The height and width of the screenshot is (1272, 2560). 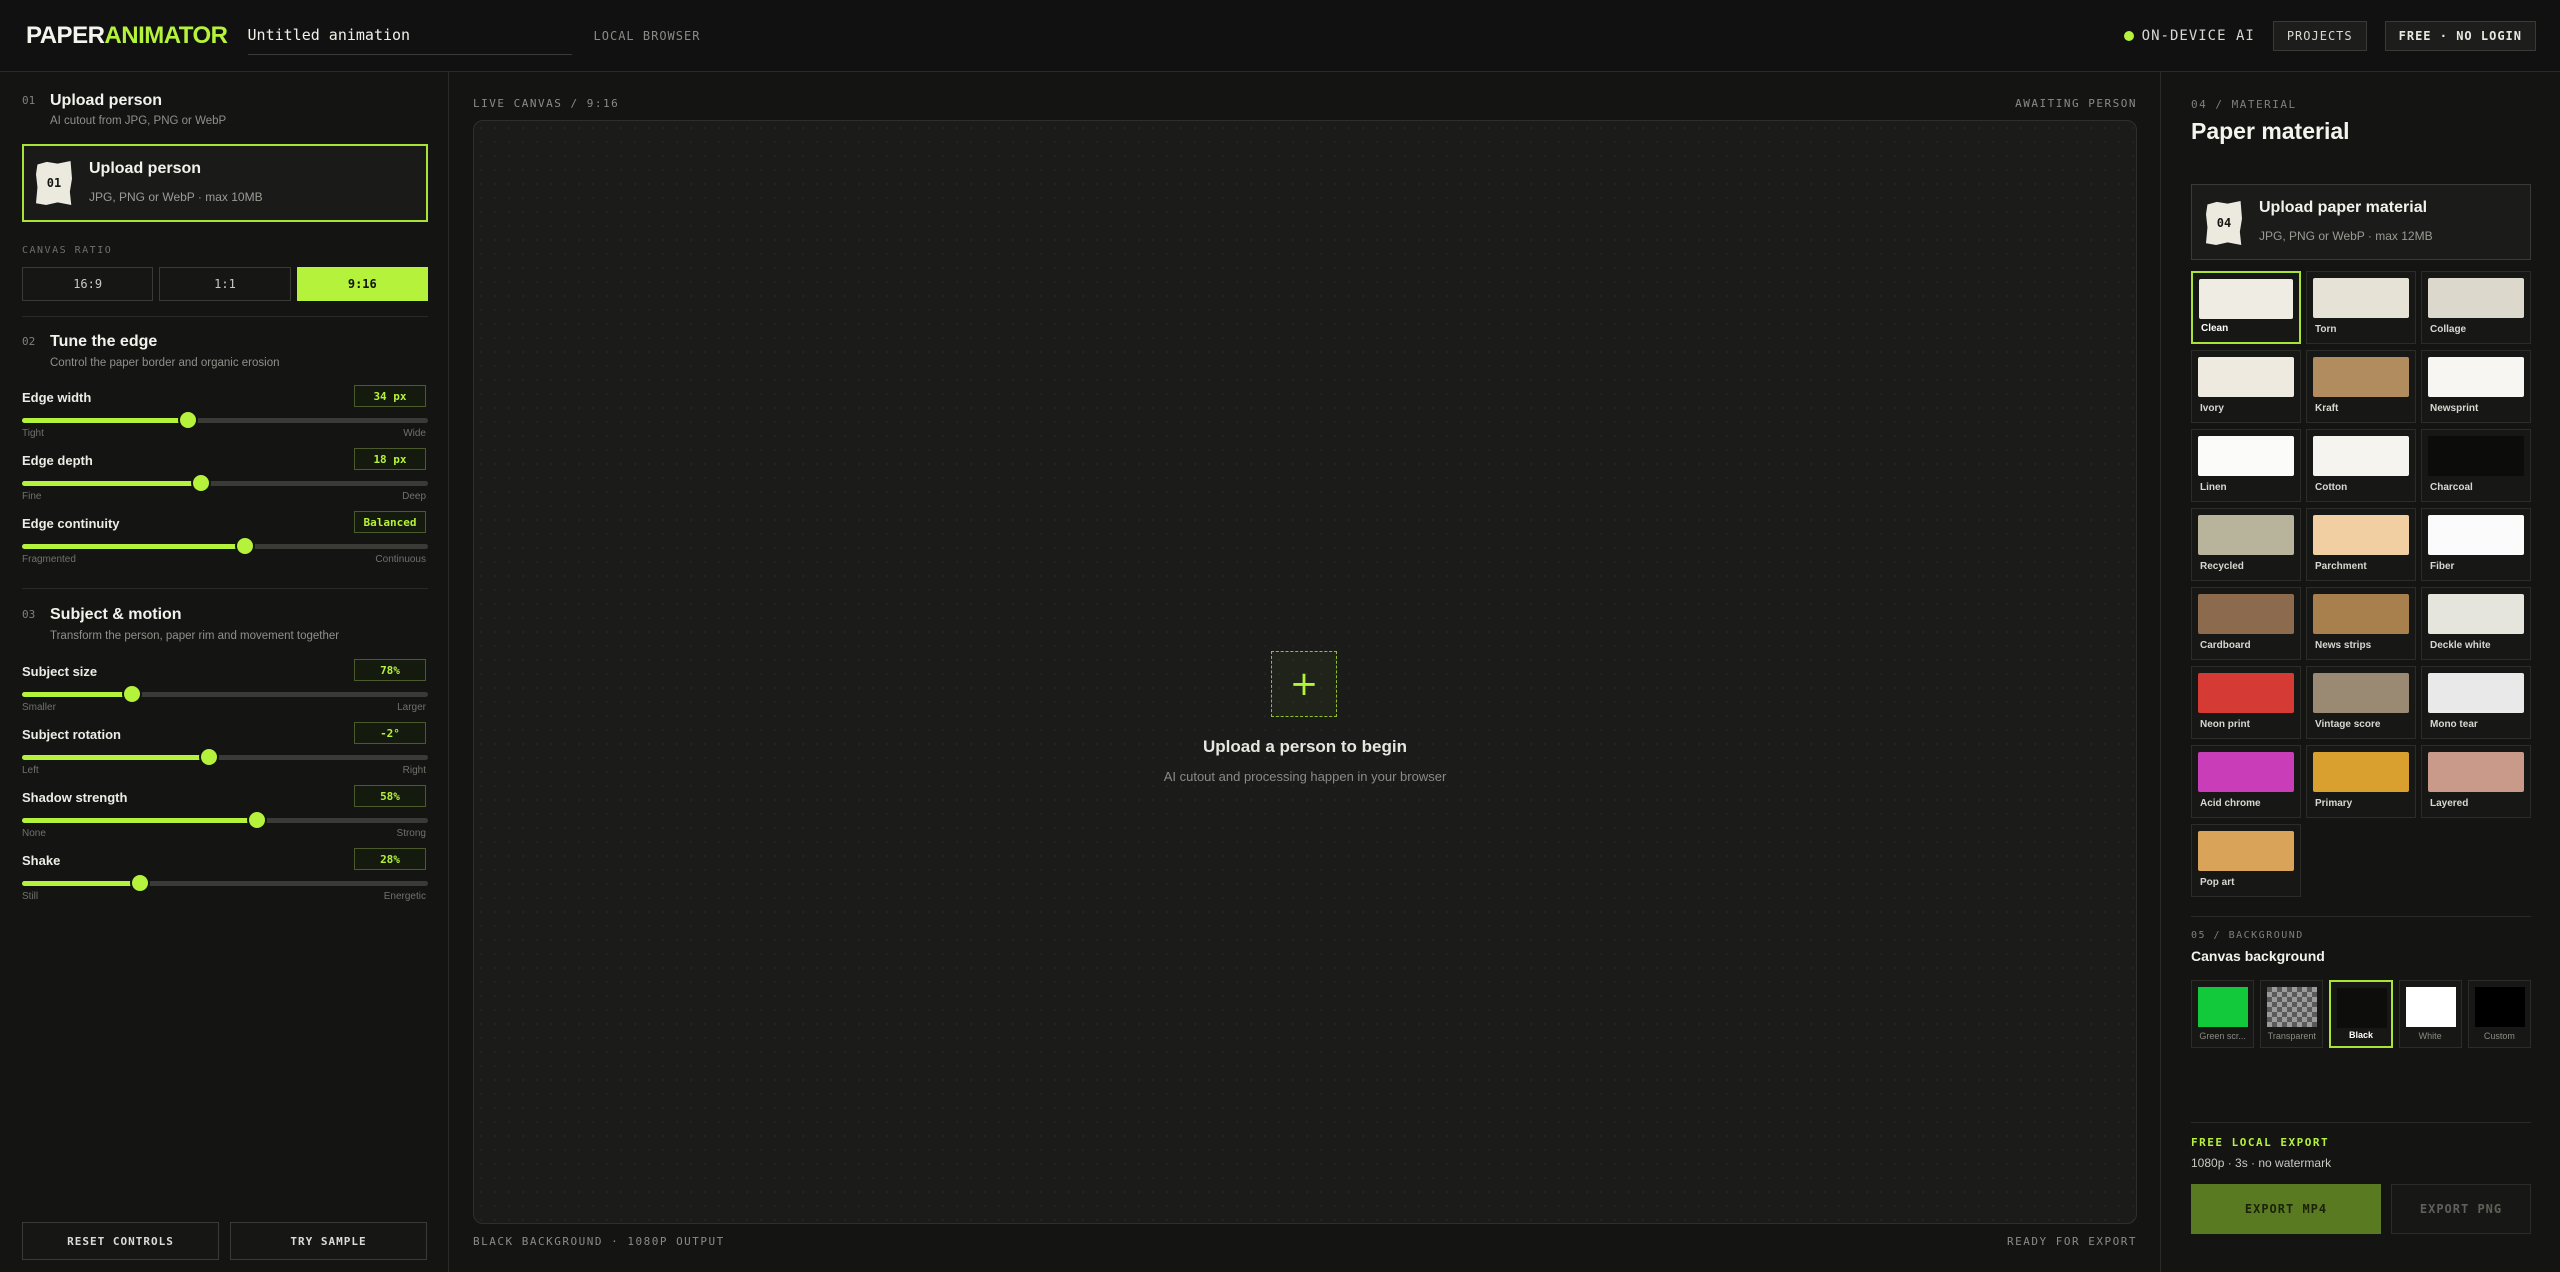 I want to click on shadow-strength-slider, so click(x=225, y=820).